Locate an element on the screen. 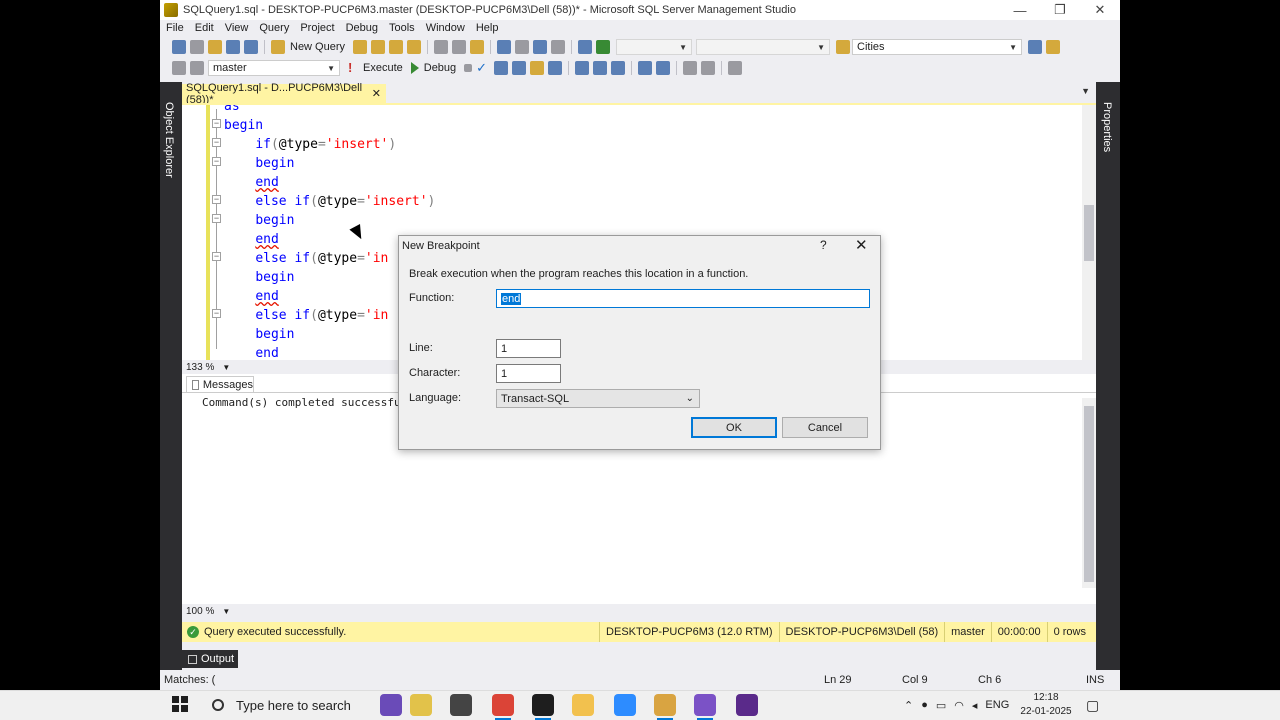 This screenshot has width=1280, height=720. language-select: Transact-SQL ⌄ is located at coordinates (598, 398).